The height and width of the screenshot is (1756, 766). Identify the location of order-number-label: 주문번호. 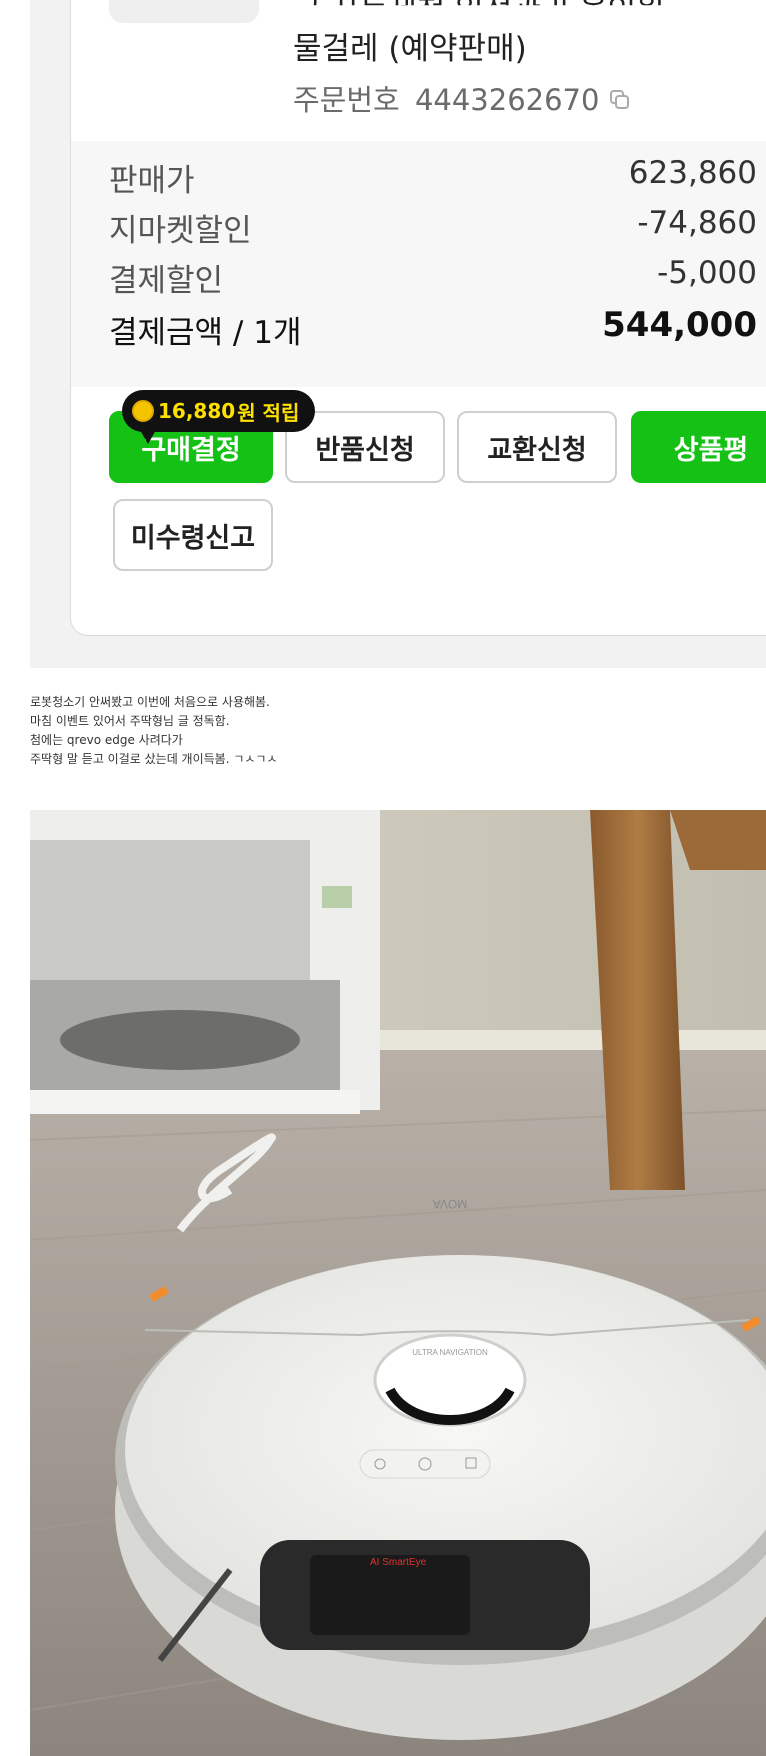
(346, 100).